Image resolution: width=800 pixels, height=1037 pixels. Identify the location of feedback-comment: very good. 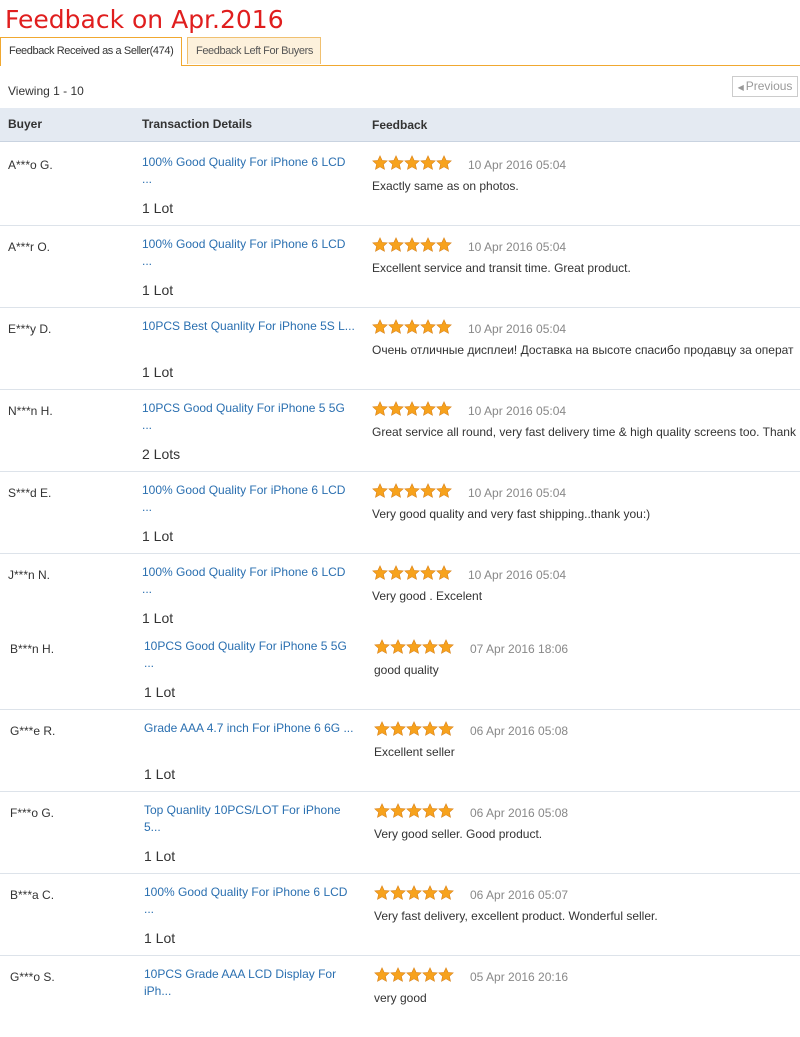
(400, 998).